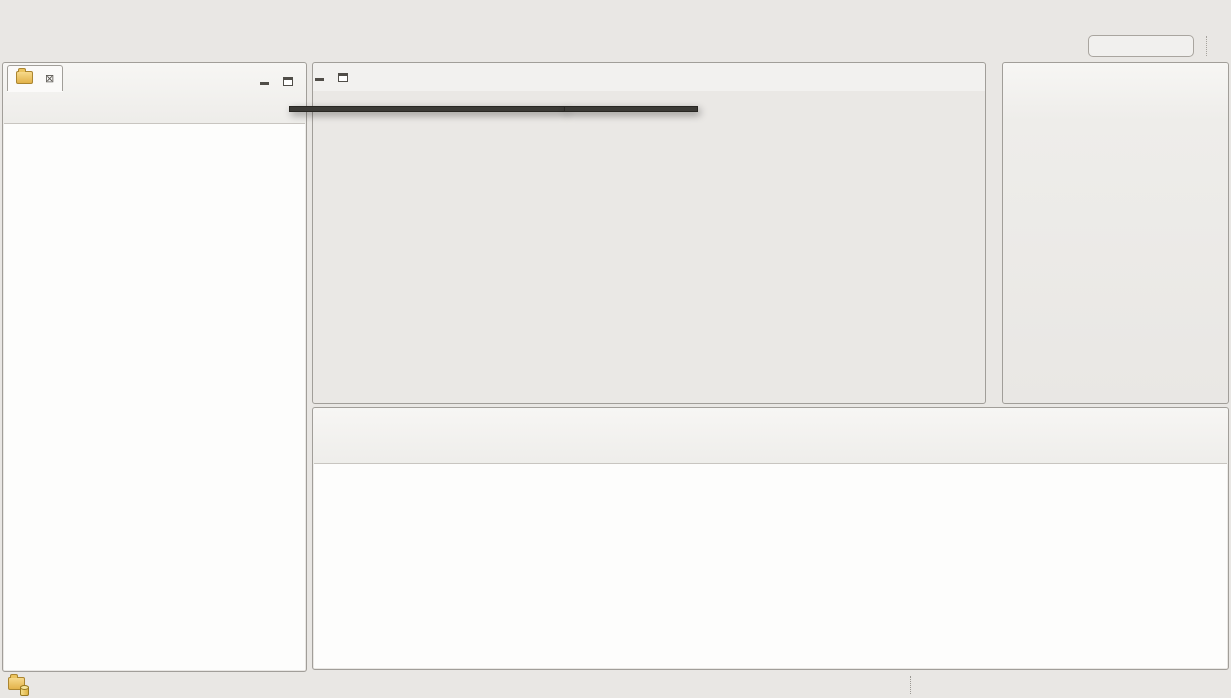  Describe the element at coordinates (1206, 46) in the screenshot. I see `toolbar-separator` at that location.